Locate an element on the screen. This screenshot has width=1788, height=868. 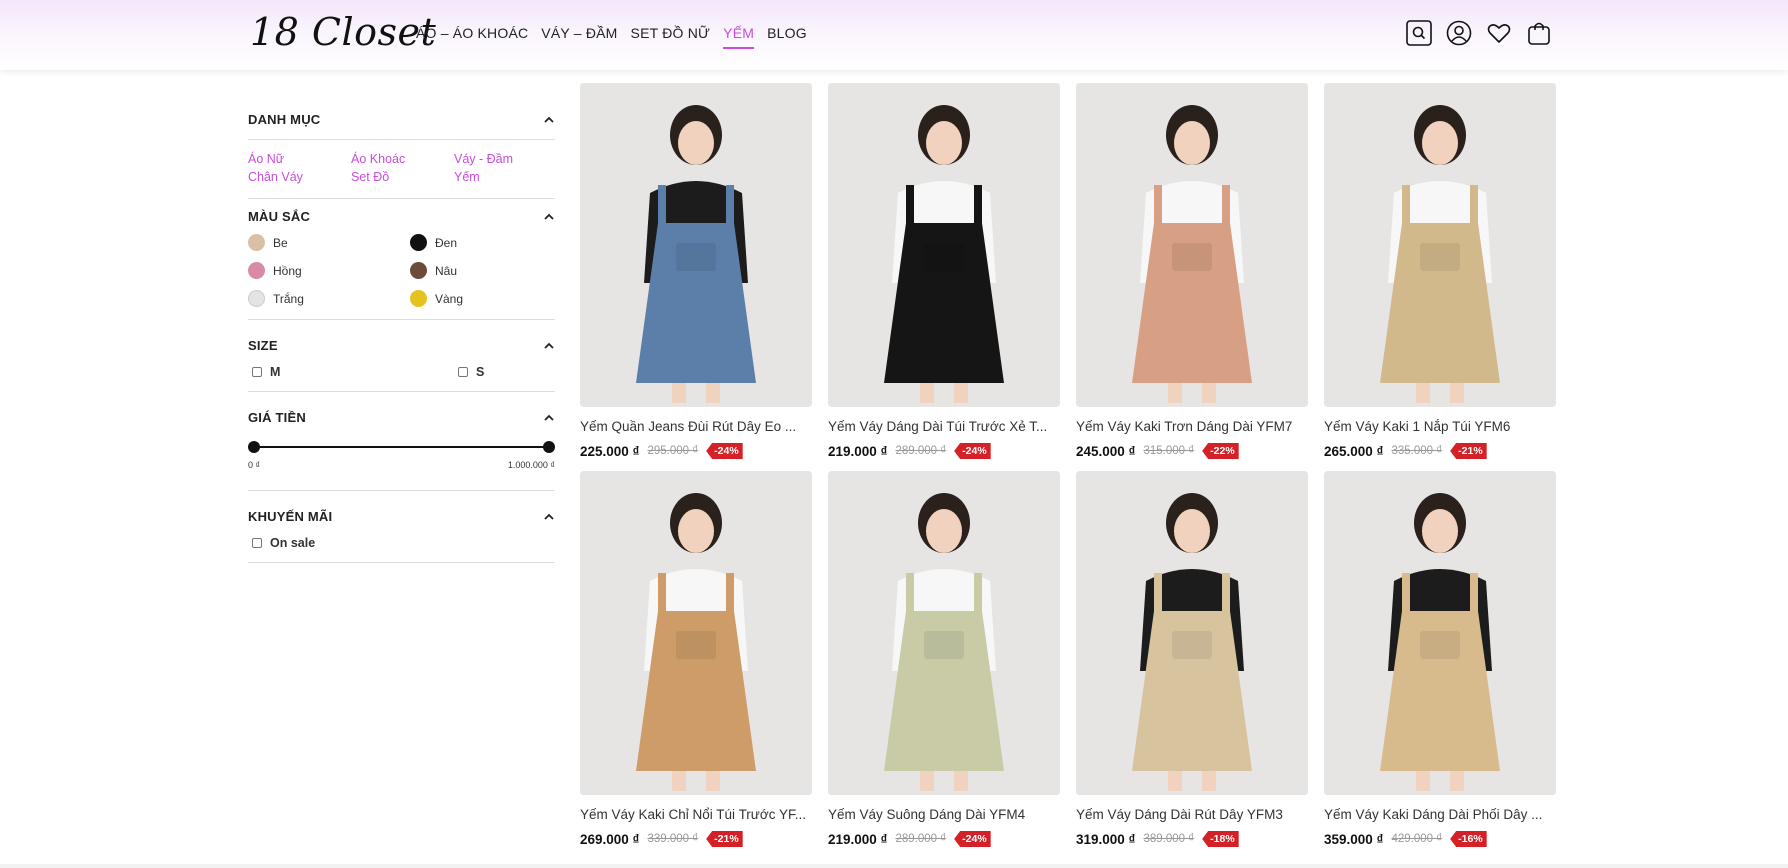
category-yem: Yếm is located at coordinates (504, 177).